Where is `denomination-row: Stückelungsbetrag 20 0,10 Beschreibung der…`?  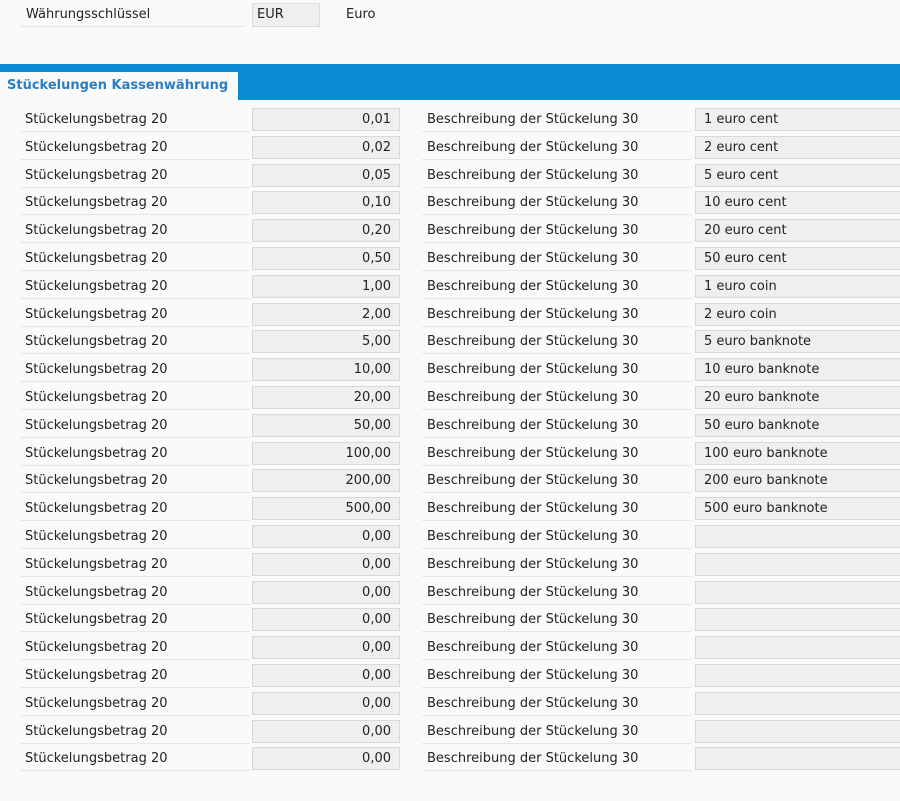 denomination-row: Stückelungsbetrag 20 0,10 Beschreibung der… is located at coordinates (450, 203).